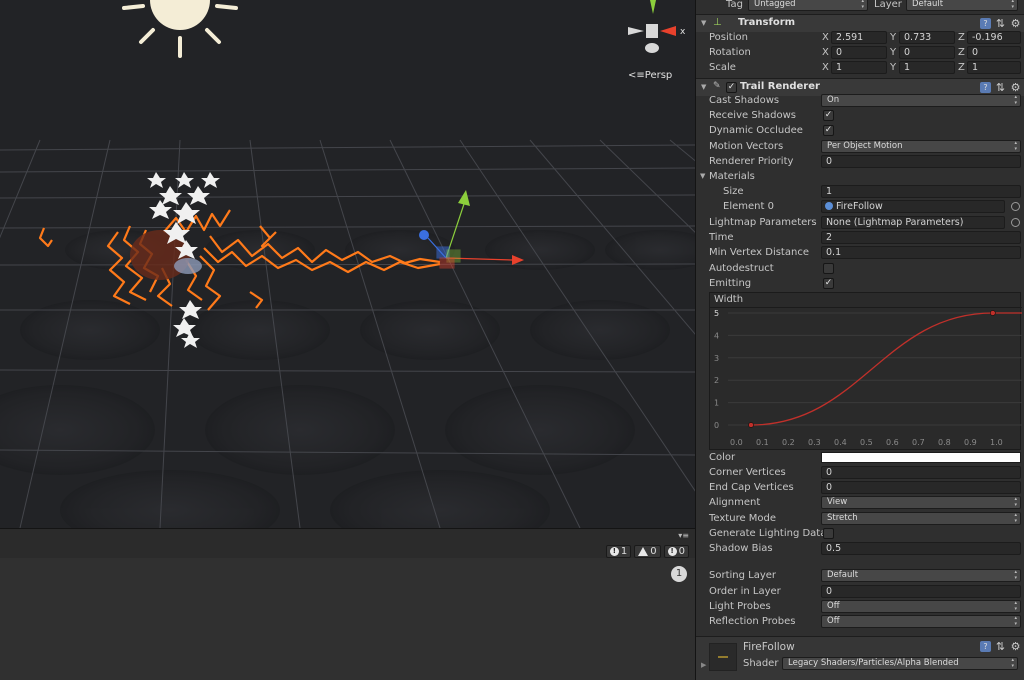 The image size is (1024, 680). I want to click on emitting-row: Emitting ✓, so click(860, 283).